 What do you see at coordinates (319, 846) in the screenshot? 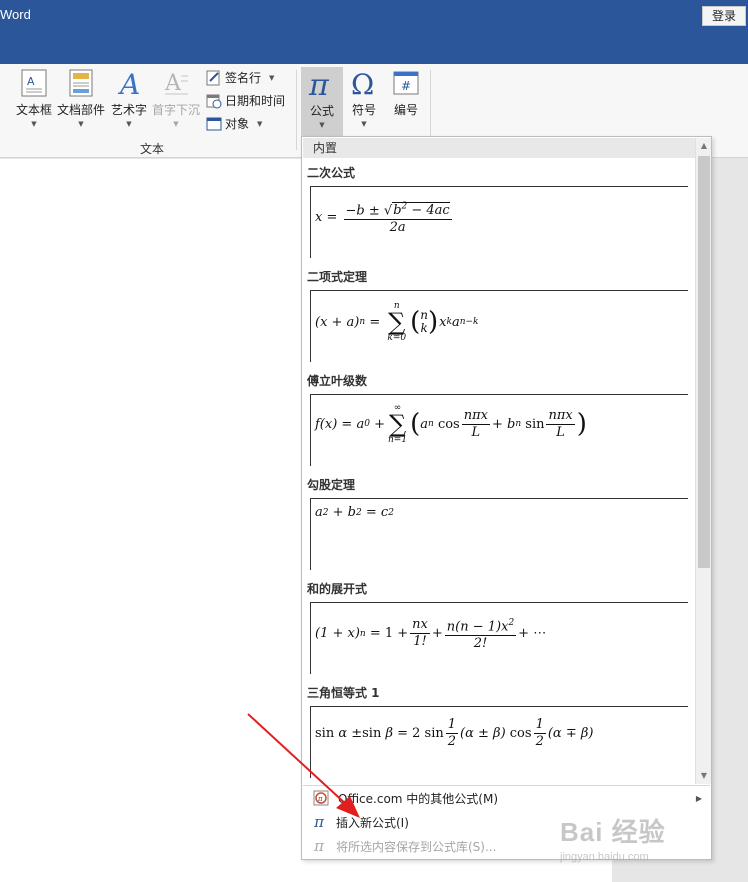
I see `save-equation-icon: π` at bounding box center [319, 846].